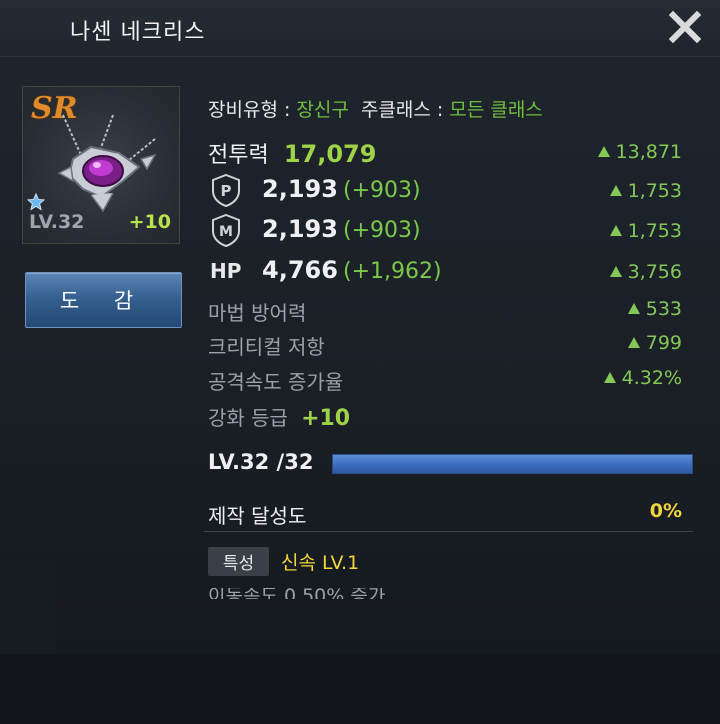 The width and height of the screenshot is (720, 724). I want to click on magic-defense-label: 마법 방어력, so click(257, 313).